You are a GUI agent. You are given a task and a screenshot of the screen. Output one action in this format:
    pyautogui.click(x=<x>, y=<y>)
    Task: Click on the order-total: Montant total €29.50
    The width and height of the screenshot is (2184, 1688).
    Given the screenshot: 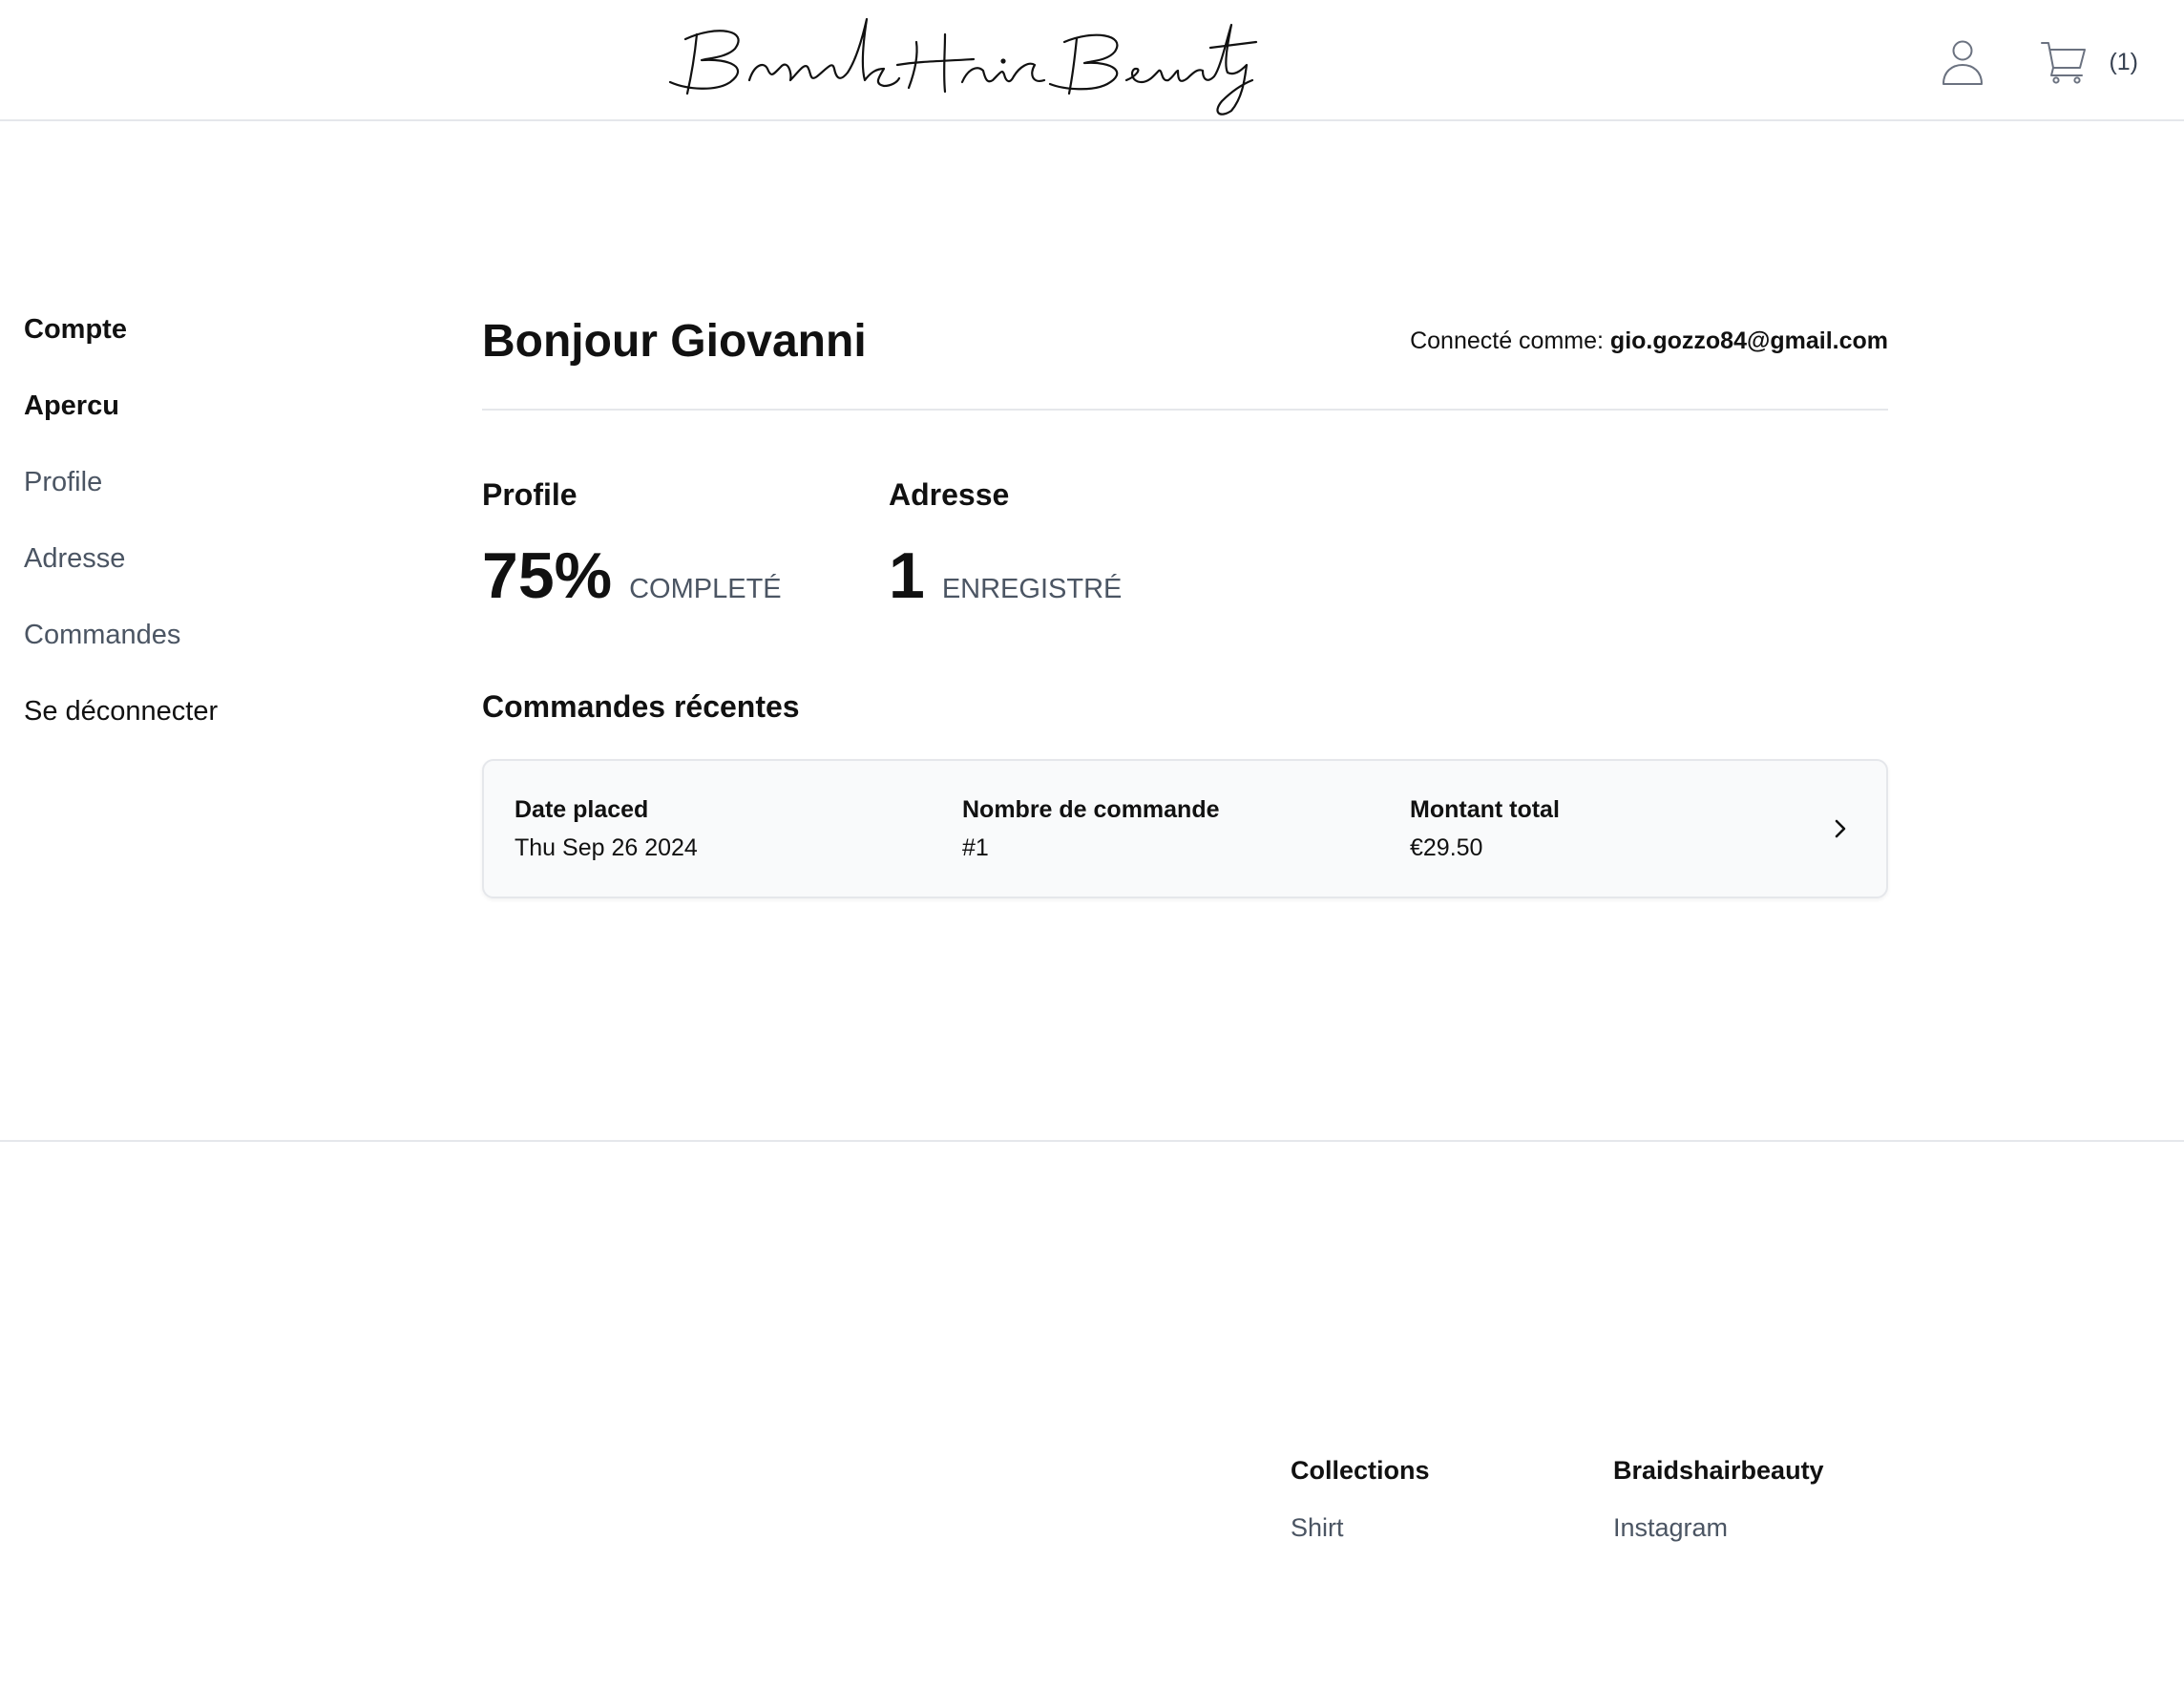 What is the action you would take?
    pyautogui.click(x=1634, y=829)
    